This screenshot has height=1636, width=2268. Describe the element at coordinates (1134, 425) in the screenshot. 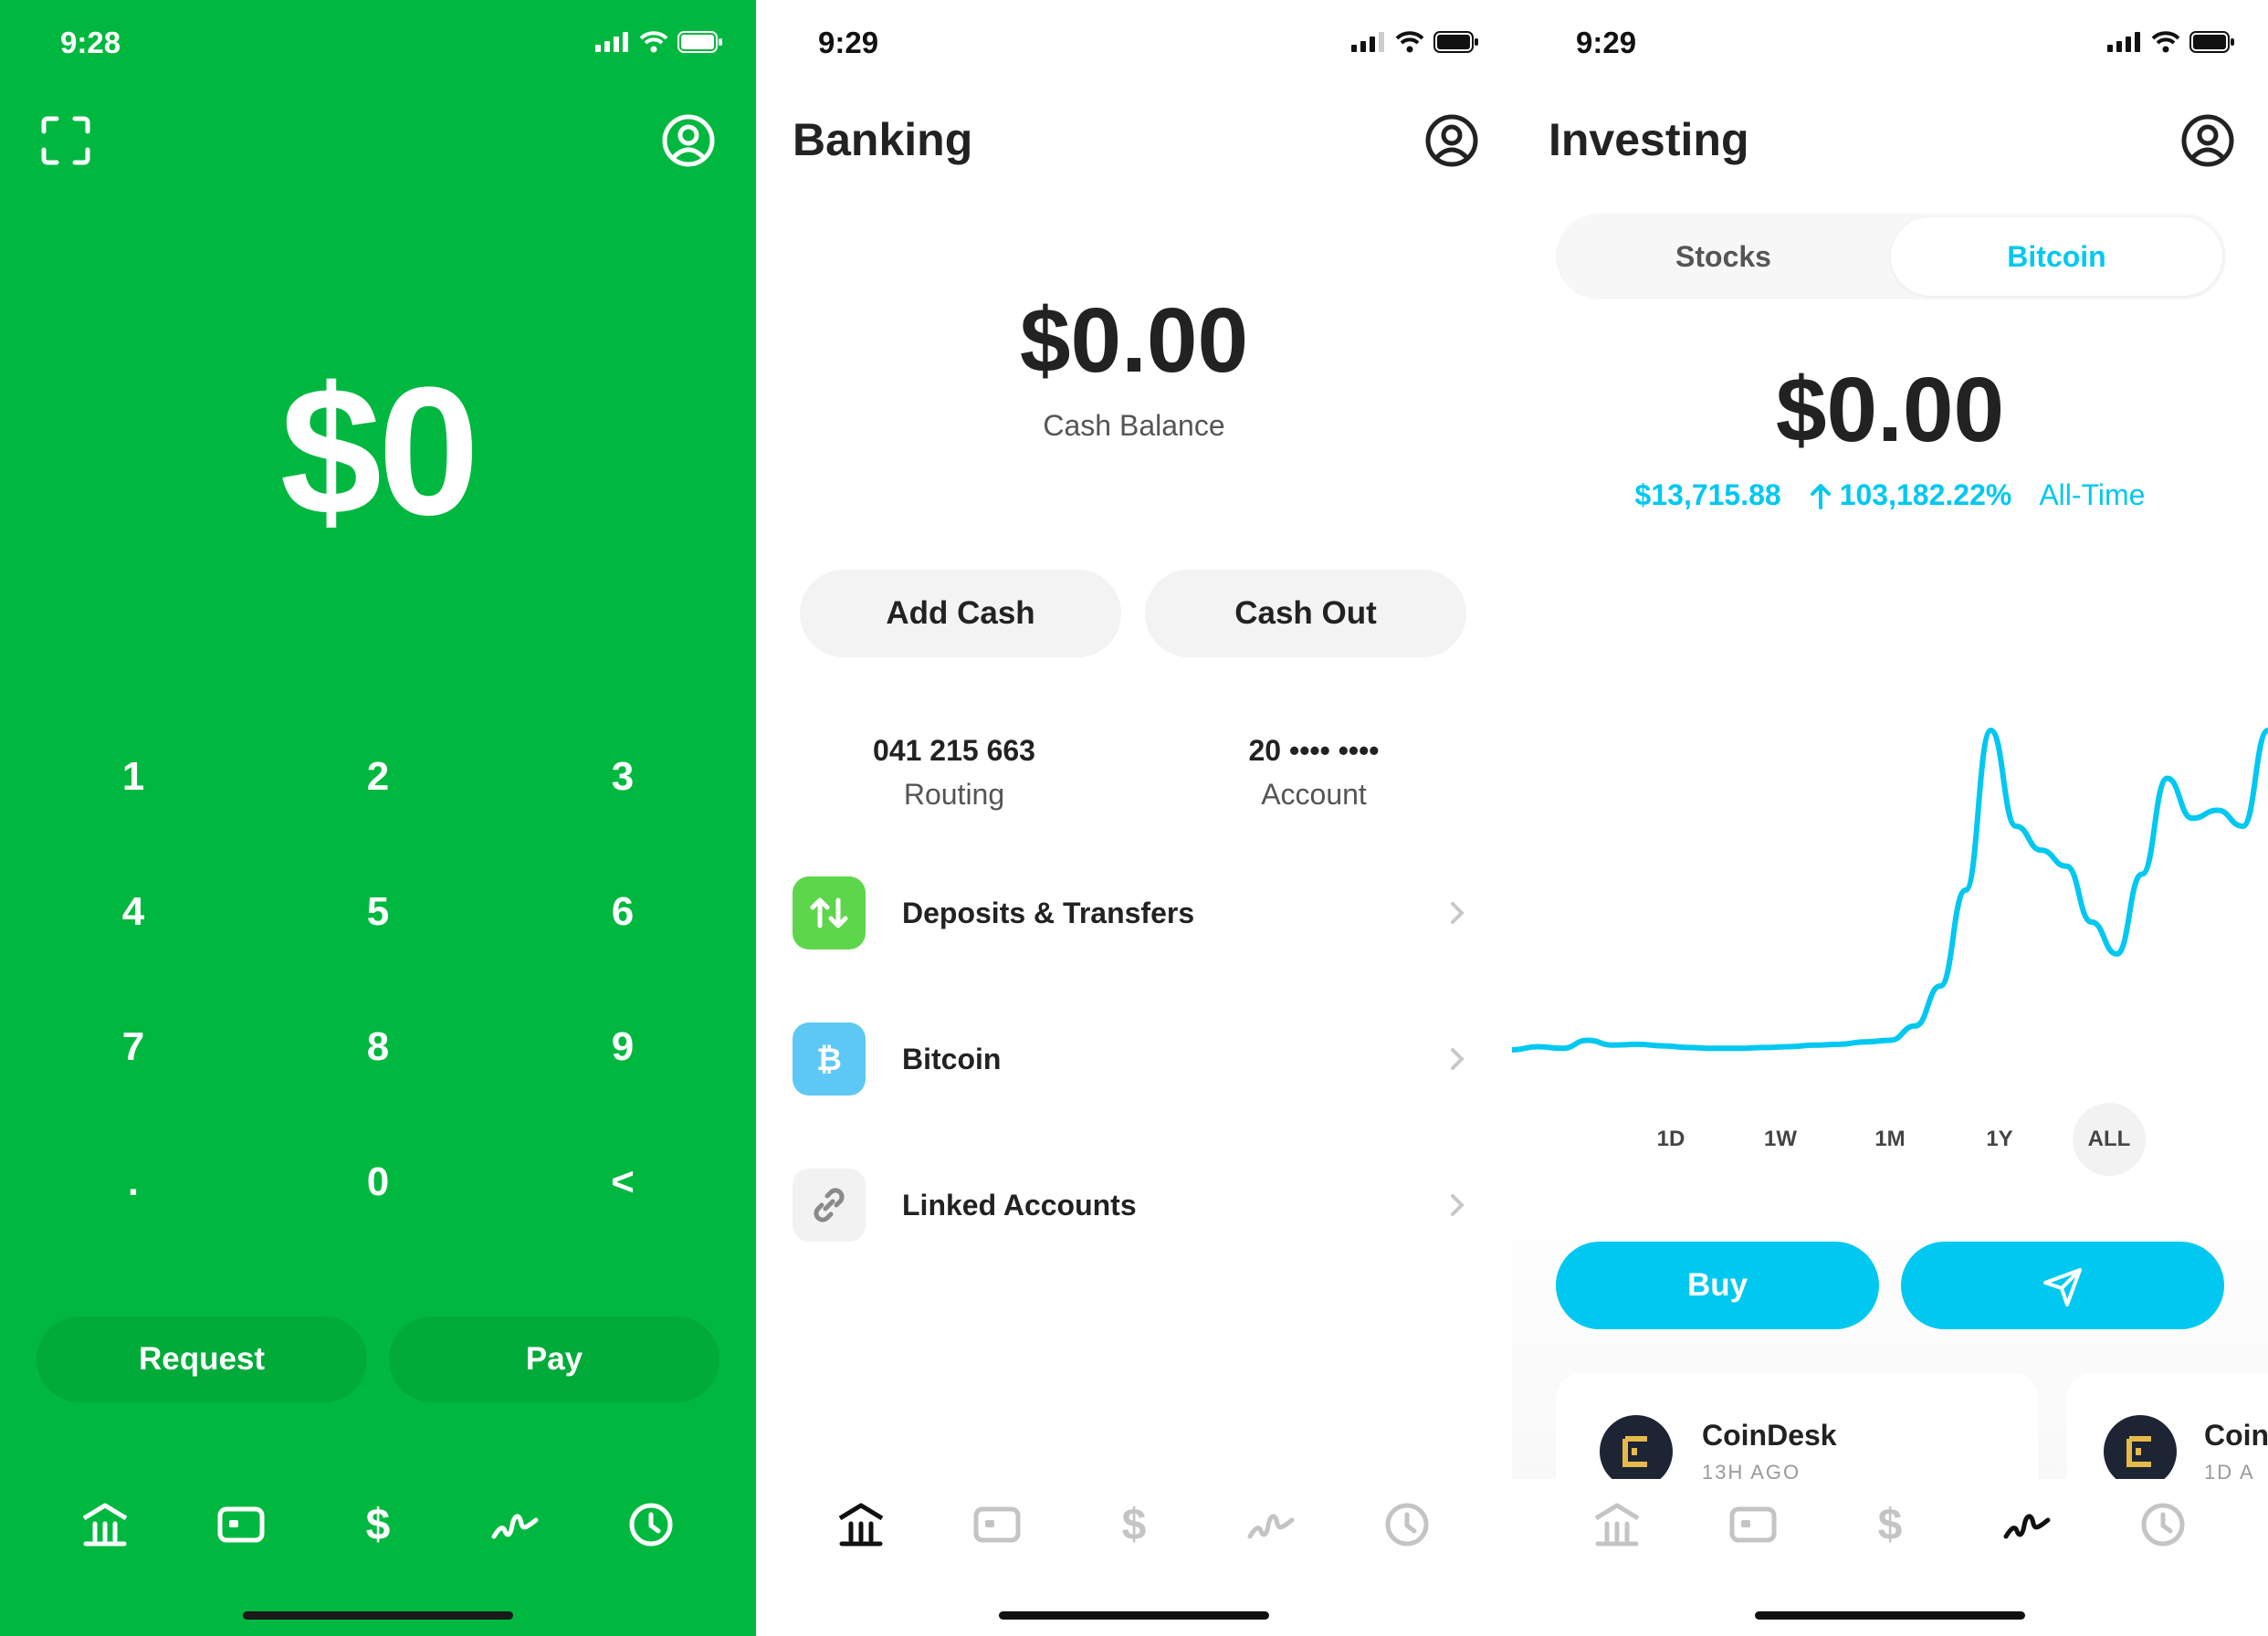

I see `cash-balance-label: Cash Balance` at that location.